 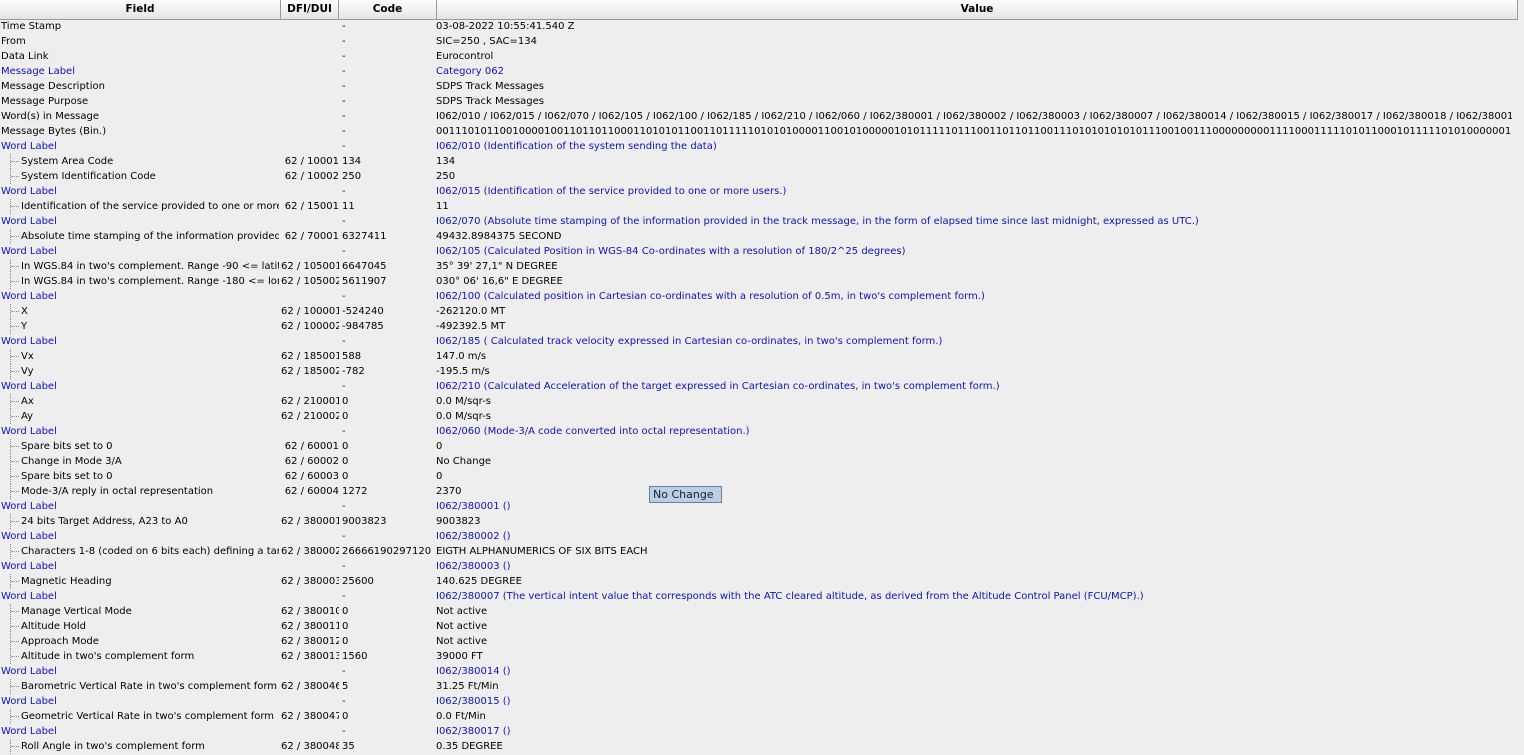 What do you see at coordinates (310, 746) in the screenshot?
I see `cell-dfi-dui: 62 / 380048` at bounding box center [310, 746].